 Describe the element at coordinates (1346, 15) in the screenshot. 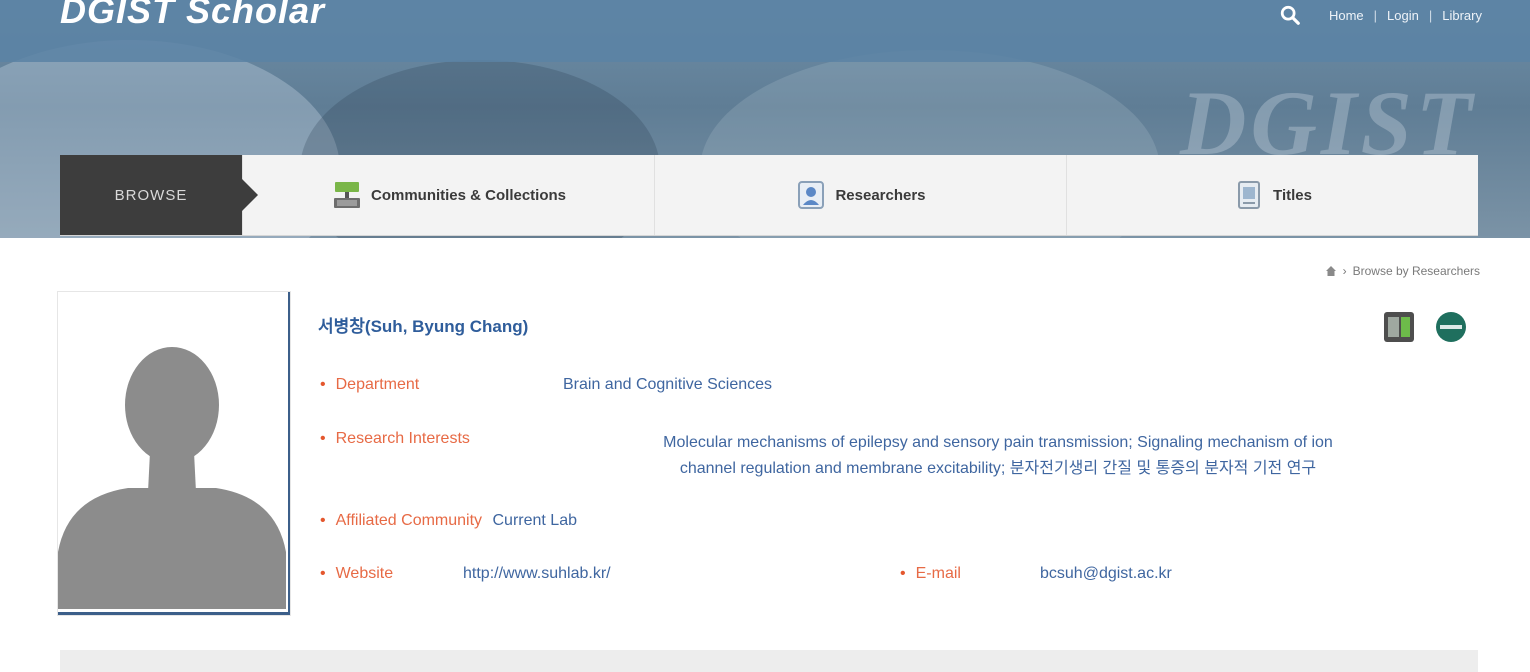

I see `nav-home-link: Home` at that location.